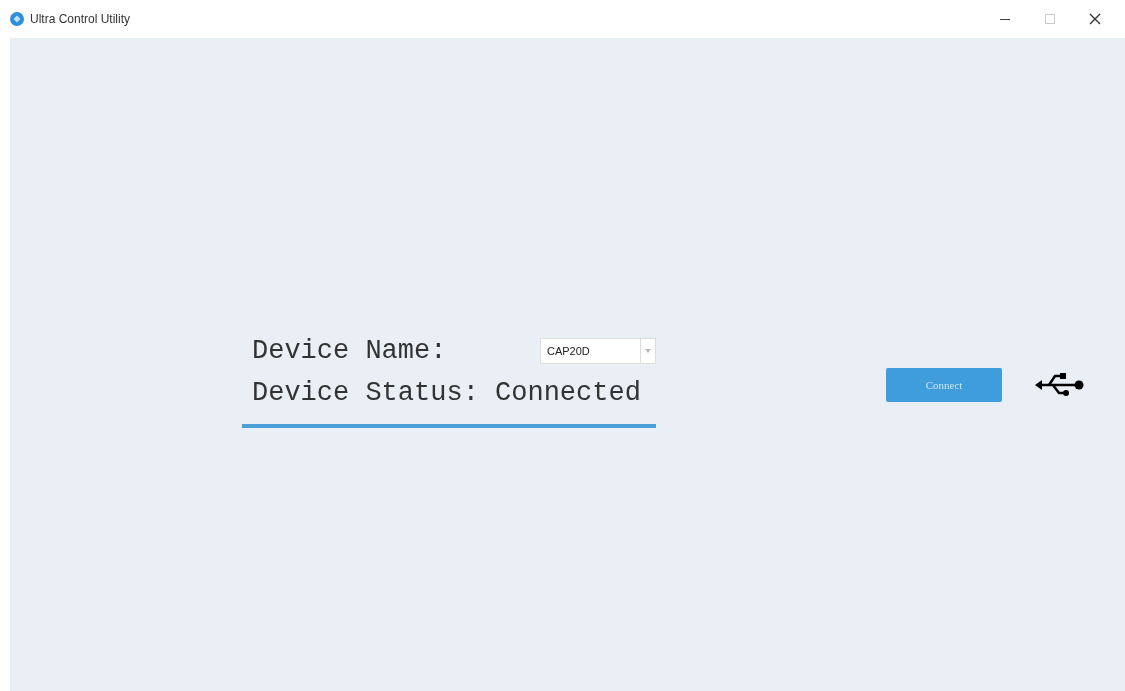  What do you see at coordinates (598, 351) in the screenshot?
I see `device-dropdown: CAP20D` at bounding box center [598, 351].